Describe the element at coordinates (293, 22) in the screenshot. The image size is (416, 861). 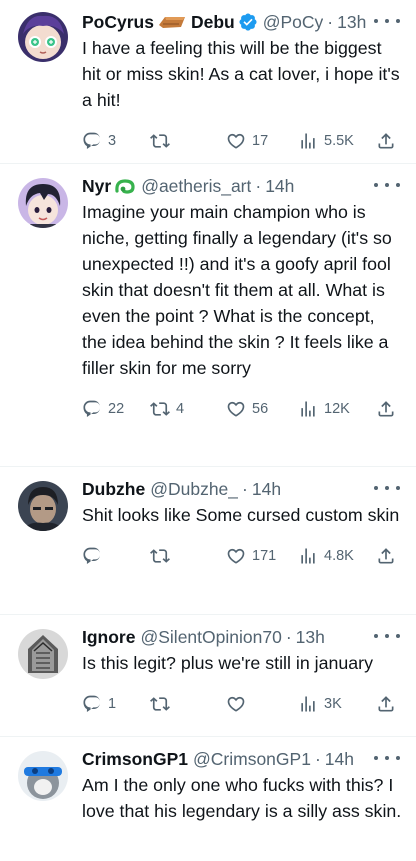
I see `user-handle: @PoCy` at that location.